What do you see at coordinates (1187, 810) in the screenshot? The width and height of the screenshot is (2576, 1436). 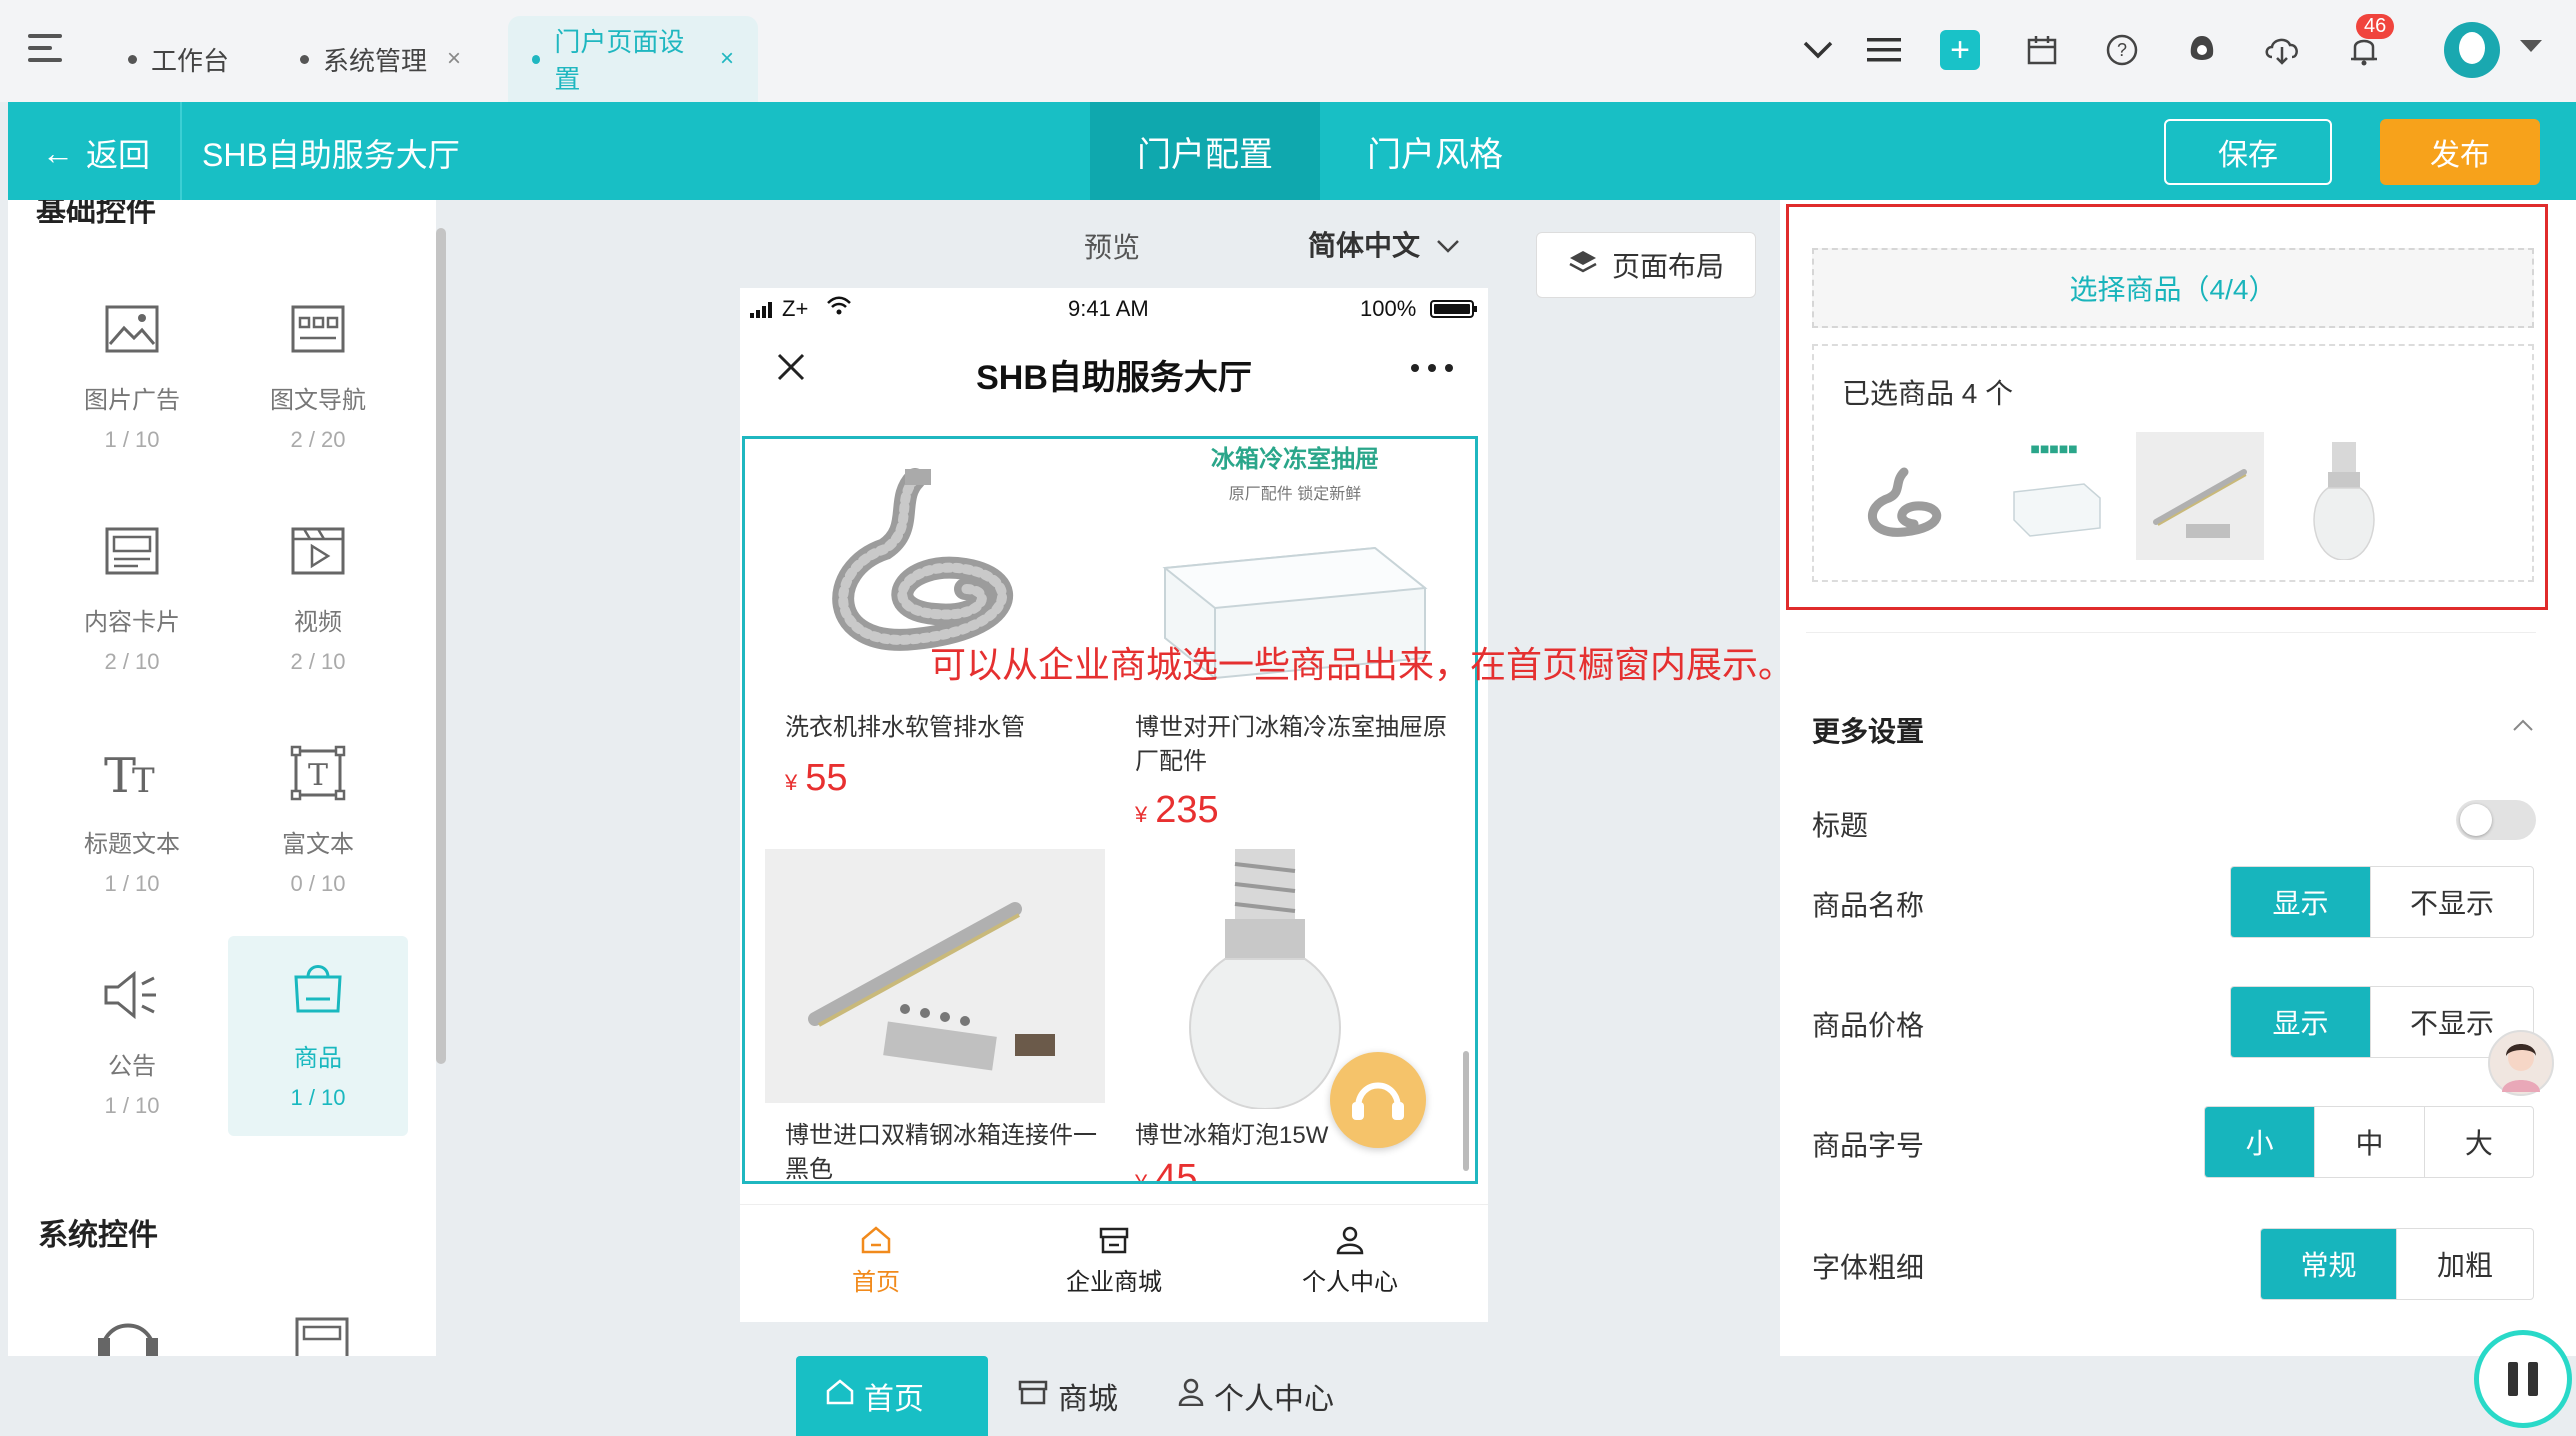 I see `price-value: 235` at bounding box center [1187, 810].